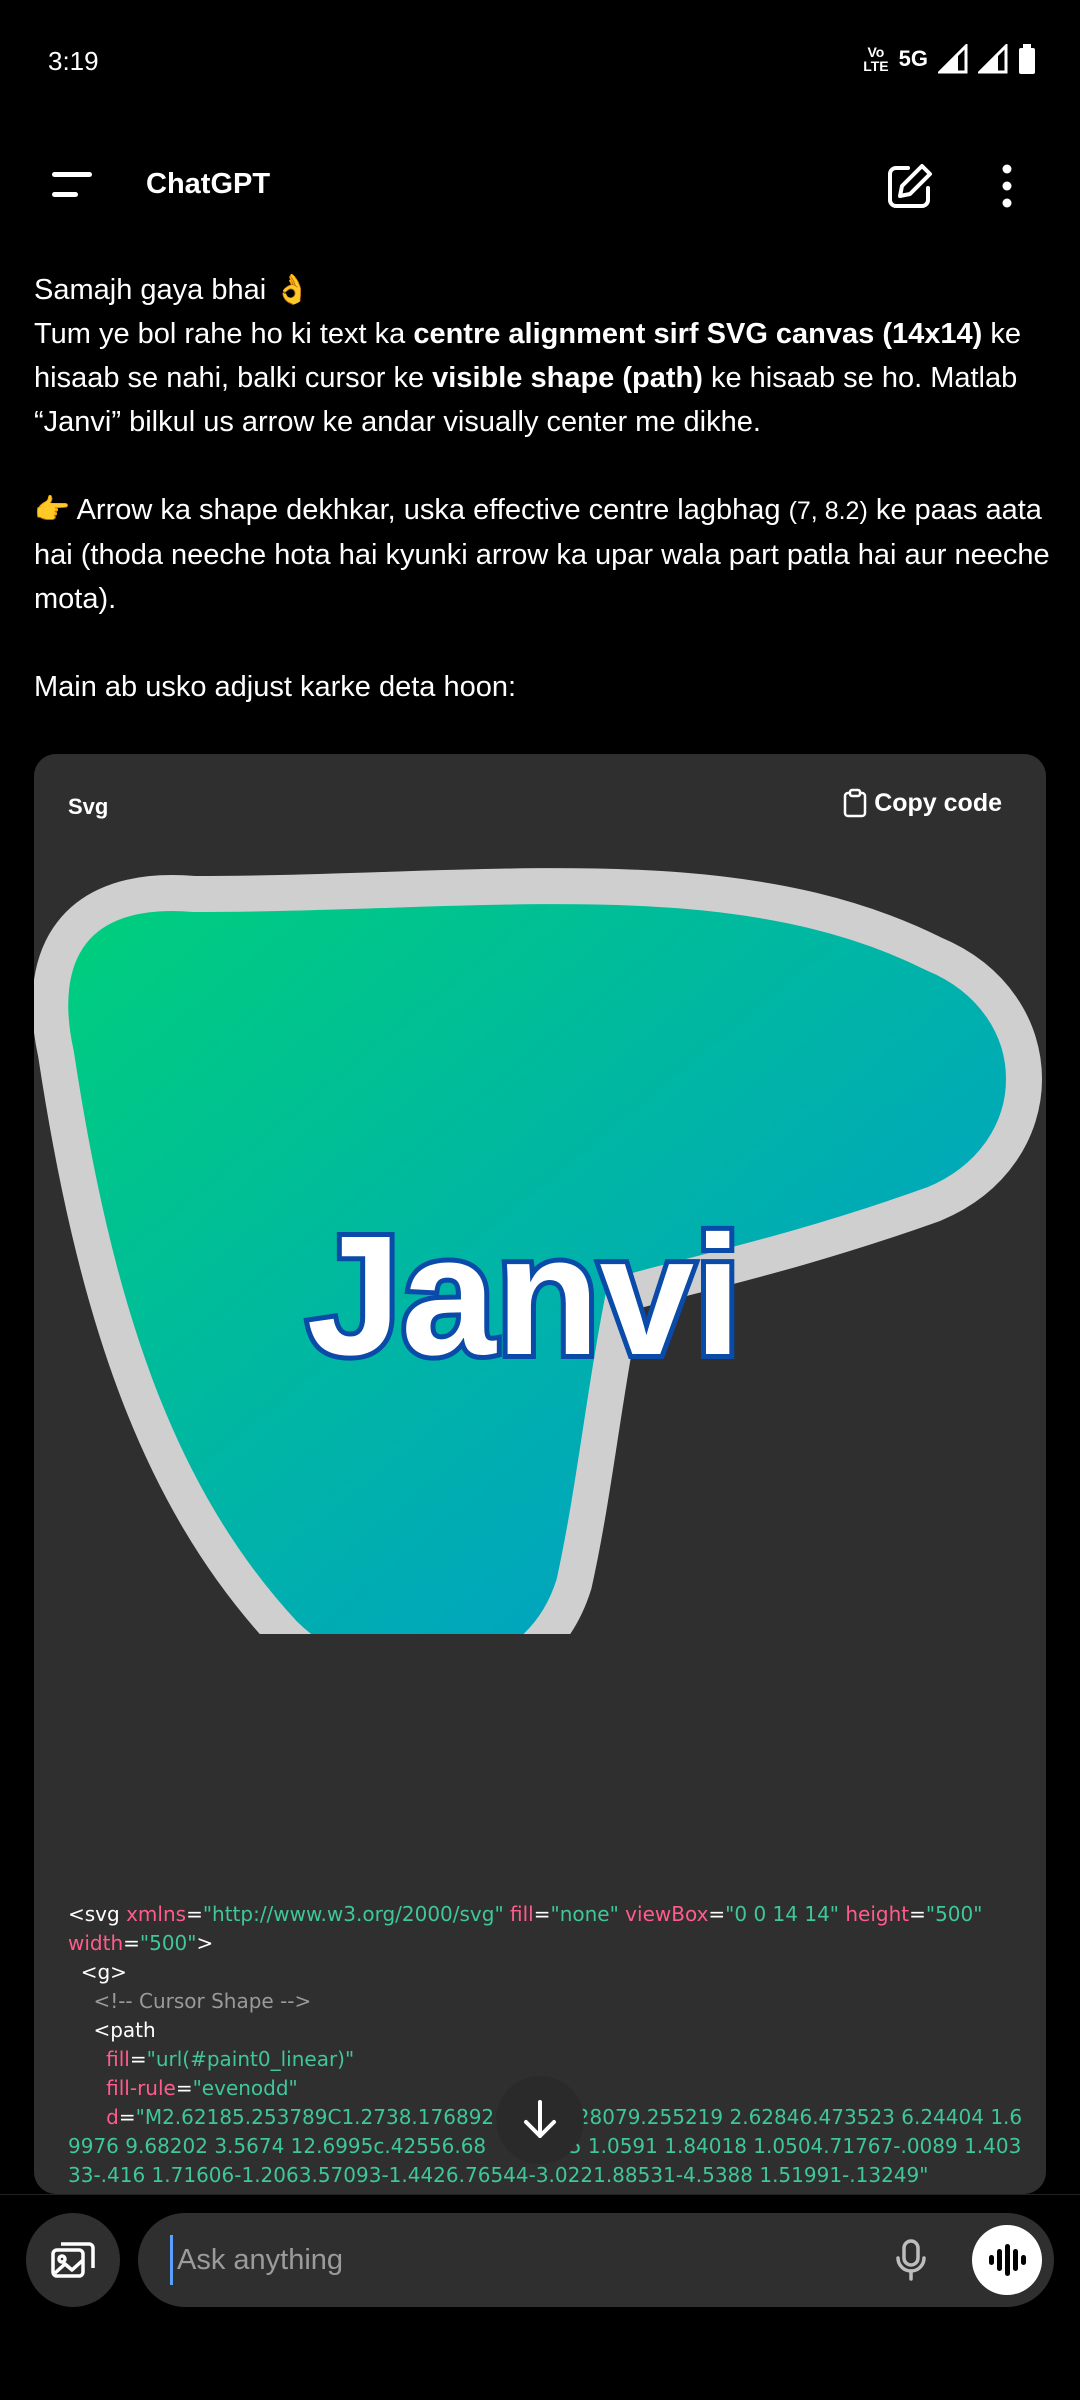 The height and width of the screenshot is (2400, 1080). I want to click on gallery-icon, so click(73, 2260).